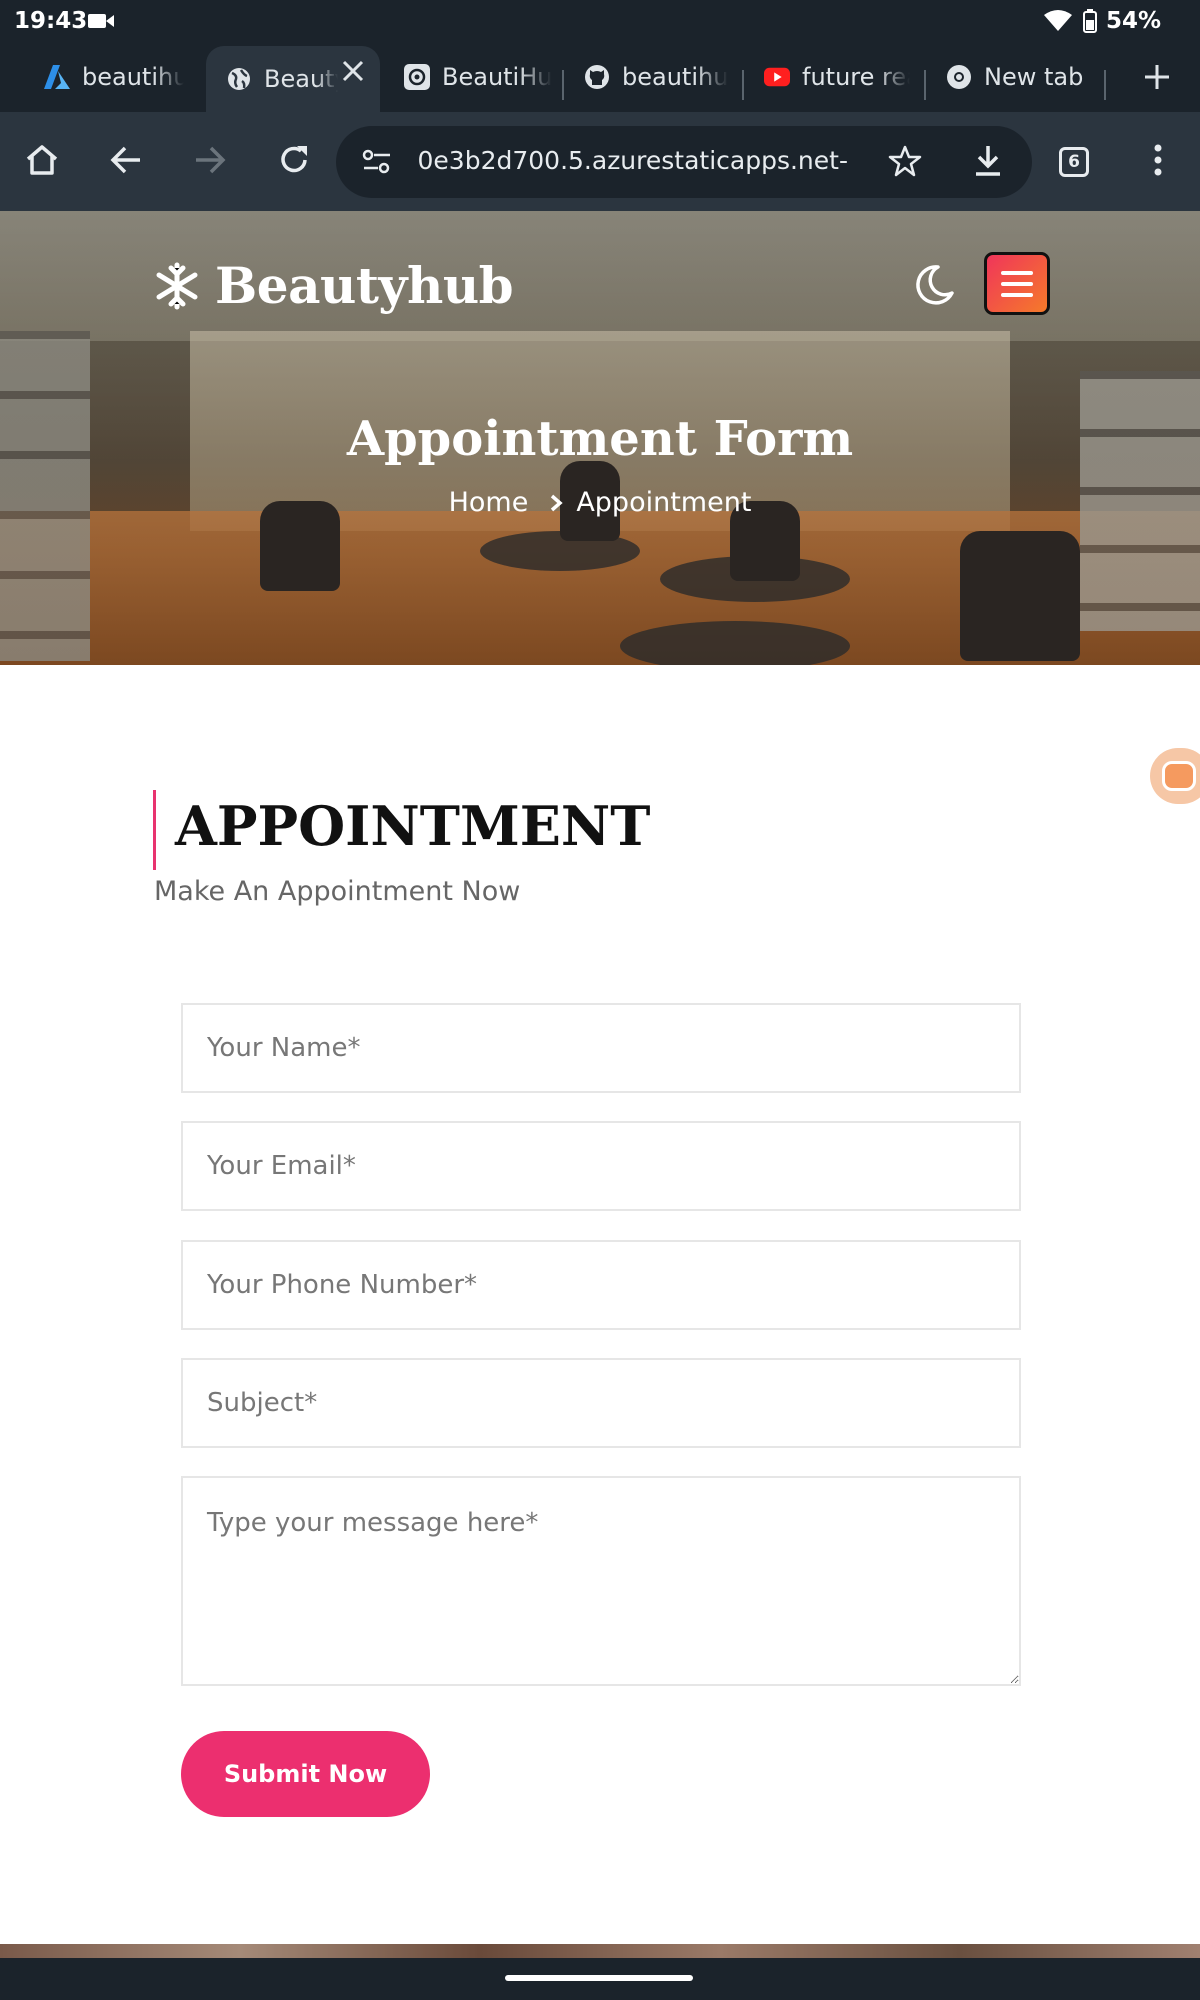  I want to click on status-time: 19:43, so click(51, 21).